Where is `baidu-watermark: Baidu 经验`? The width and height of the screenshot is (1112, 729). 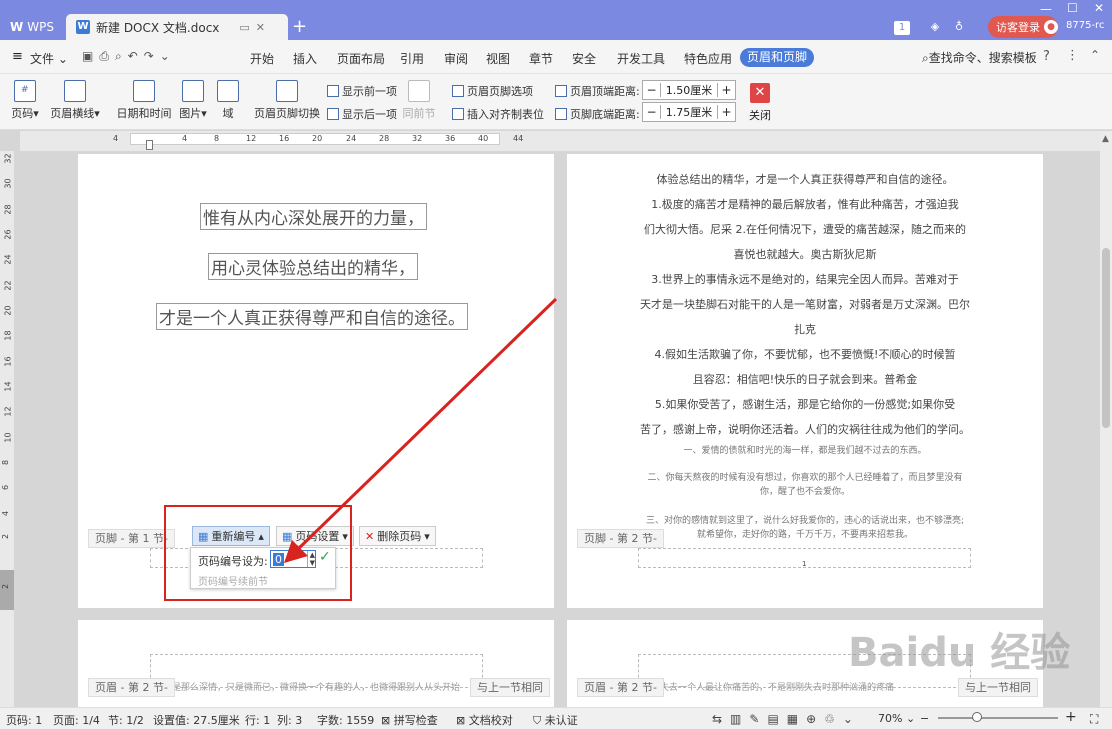 baidu-watermark: Baidu 经验 is located at coordinates (959, 653).